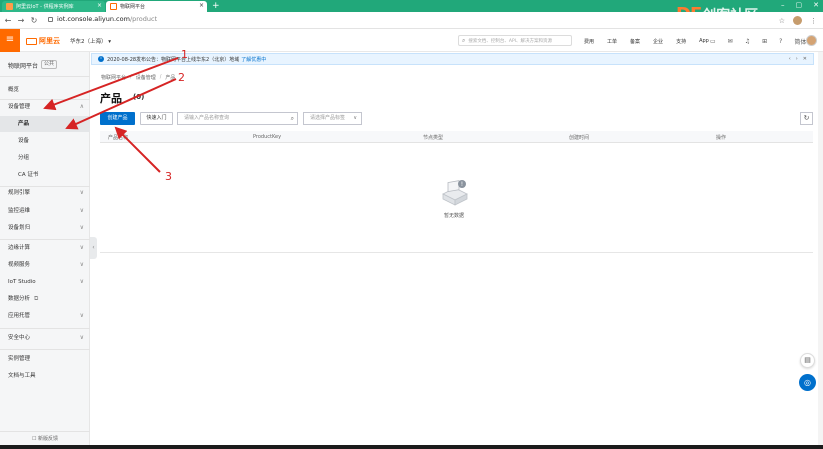 The width and height of the screenshot is (823, 449). What do you see at coordinates (45, 211) in the screenshot?
I see `sidebar-item-monitoring: 监控运维 ∨` at bounding box center [45, 211].